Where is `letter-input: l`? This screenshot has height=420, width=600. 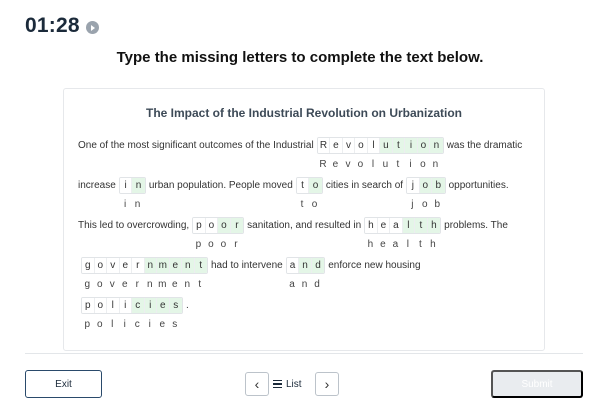
letter-input: l is located at coordinates (409, 225).